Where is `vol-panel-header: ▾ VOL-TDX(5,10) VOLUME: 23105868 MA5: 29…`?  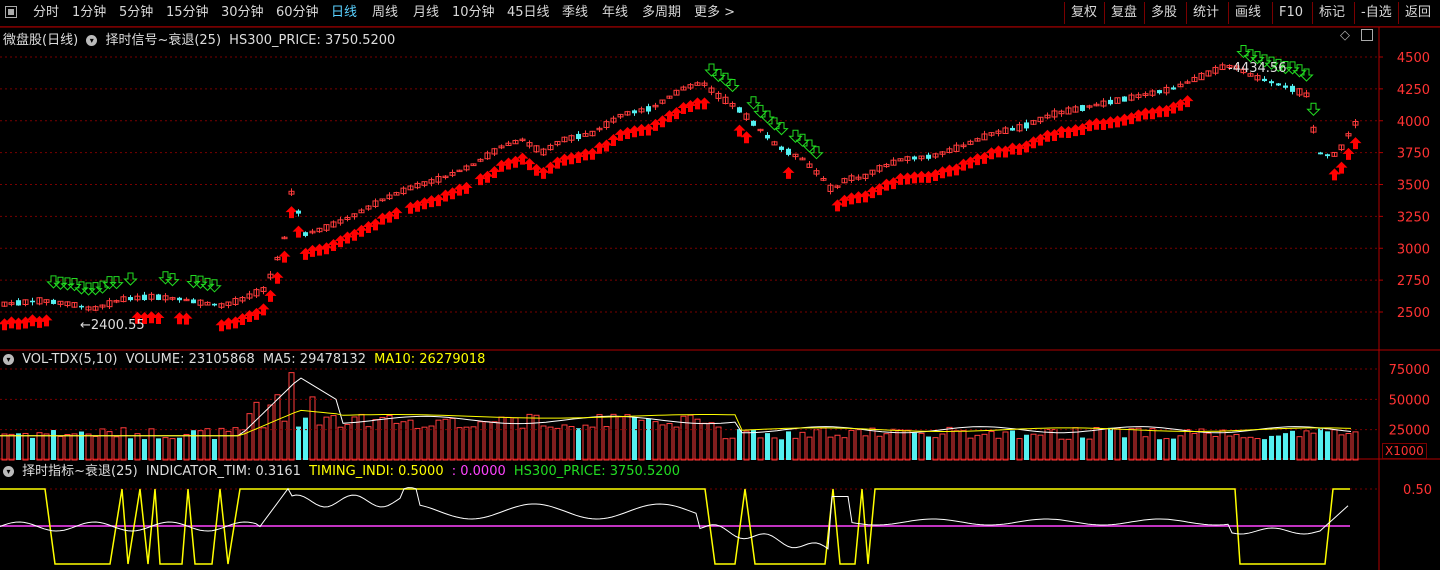
vol-panel-header: ▾ VOL-TDX(5,10) VOLUME: 23105868 MA5: 29… is located at coordinates (244, 359).